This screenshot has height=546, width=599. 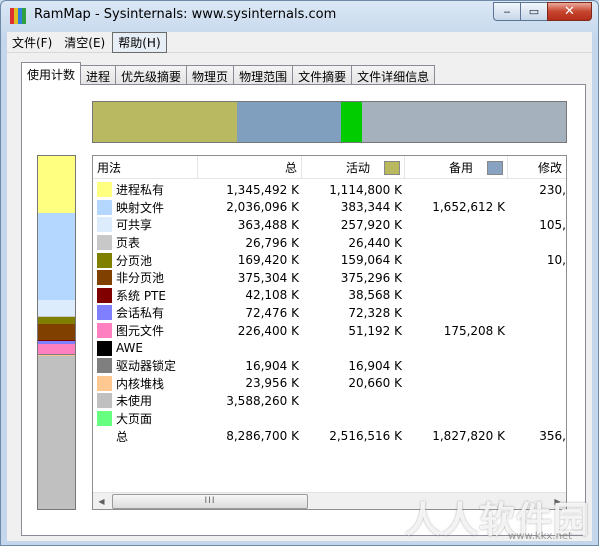 I want to click on row-usage: 内核堆栈, so click(x=145, y=383).